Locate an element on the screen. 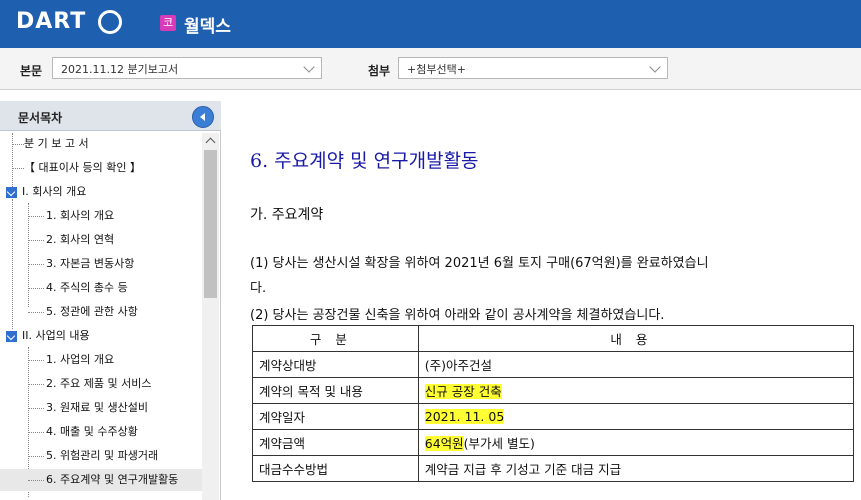  table-header-content: 내용 is located at coordinates (636, 338).